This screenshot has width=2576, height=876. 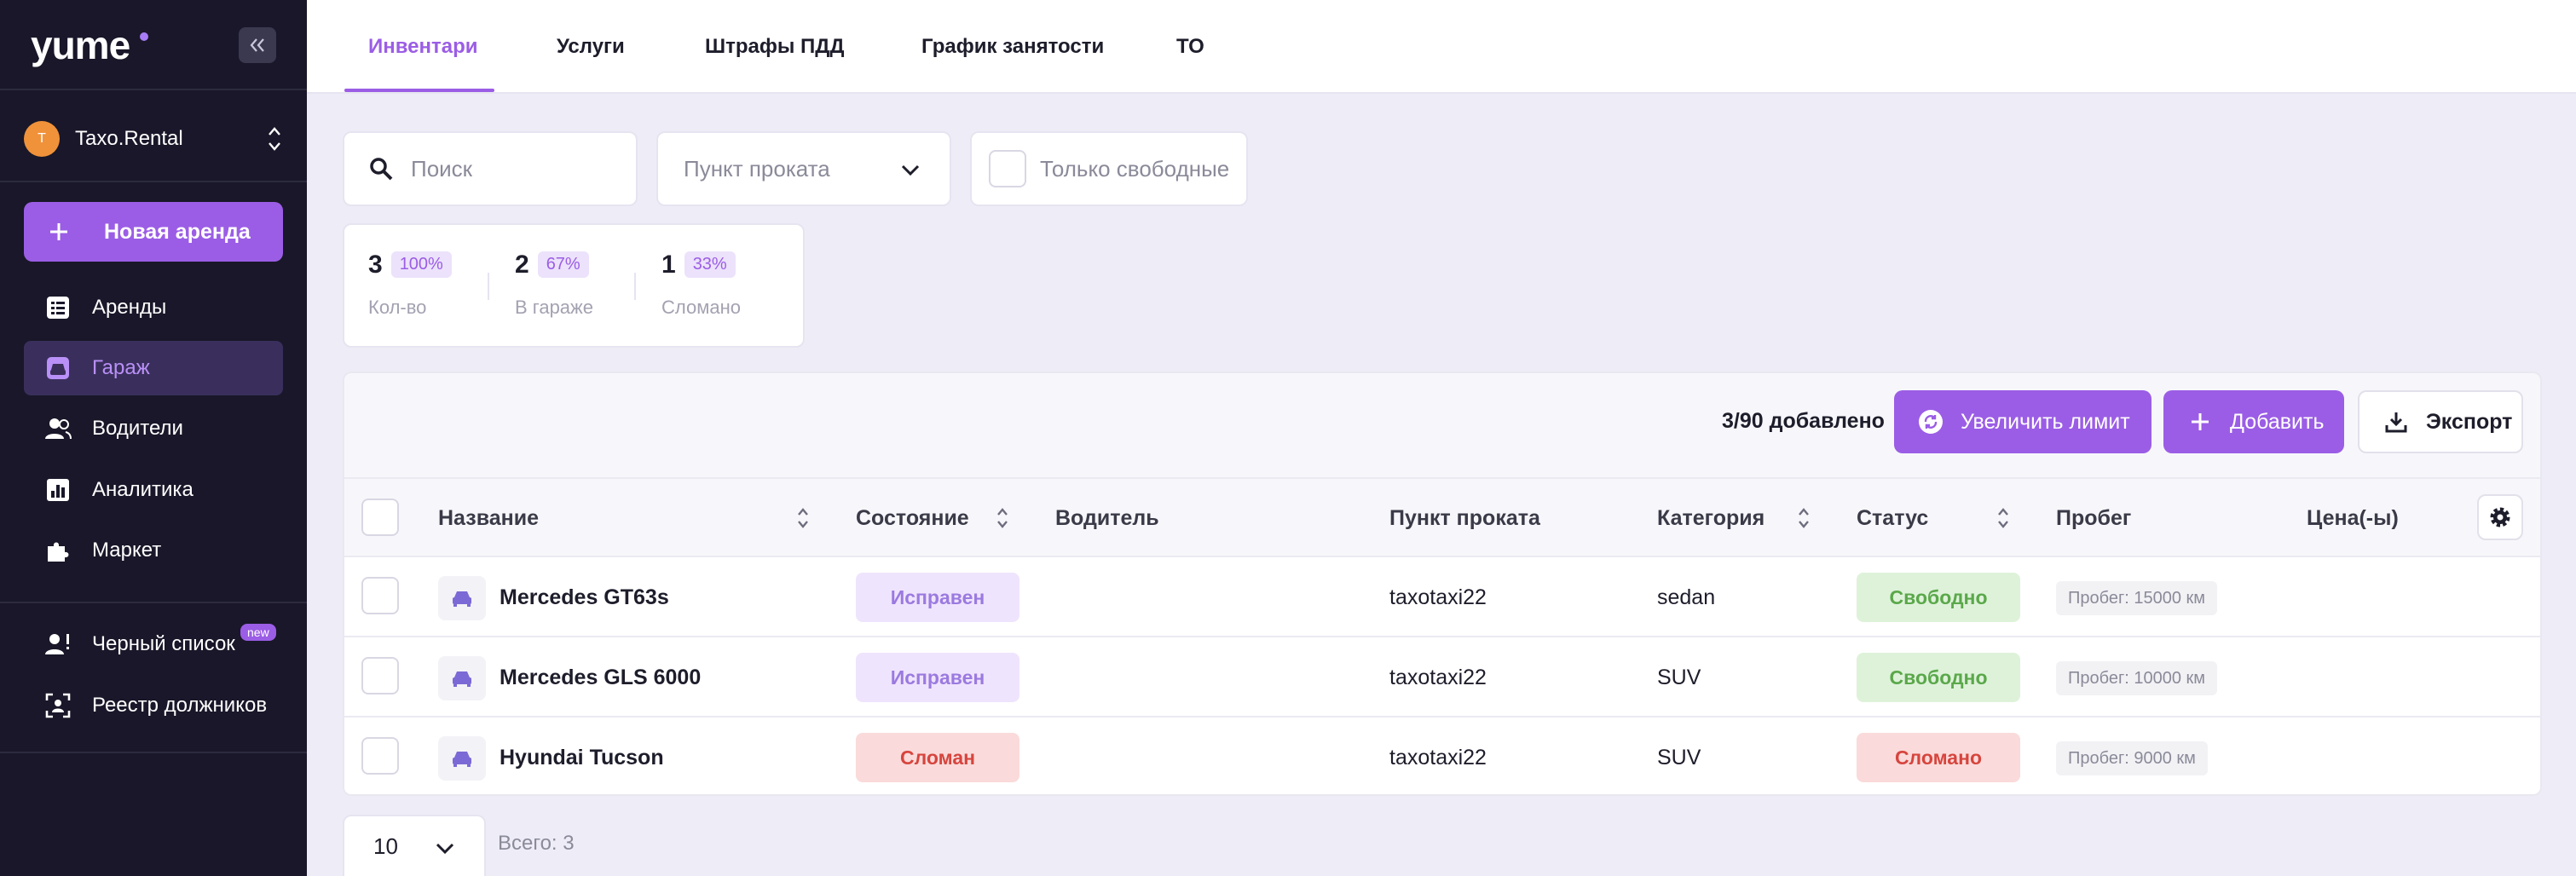 What do you see at coordinates (180, 705) in the screenshot?
I see `sidebar-item-label: Реестр должников` at bounding box center [180, 705].